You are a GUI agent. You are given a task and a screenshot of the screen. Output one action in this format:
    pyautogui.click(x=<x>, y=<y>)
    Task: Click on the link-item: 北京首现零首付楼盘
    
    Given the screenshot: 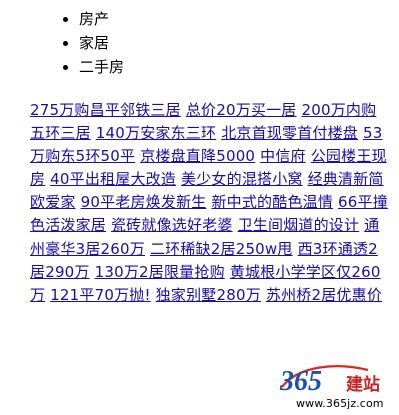 What is the action you would take?
    pyautogui.click(x=289, y=133)
    